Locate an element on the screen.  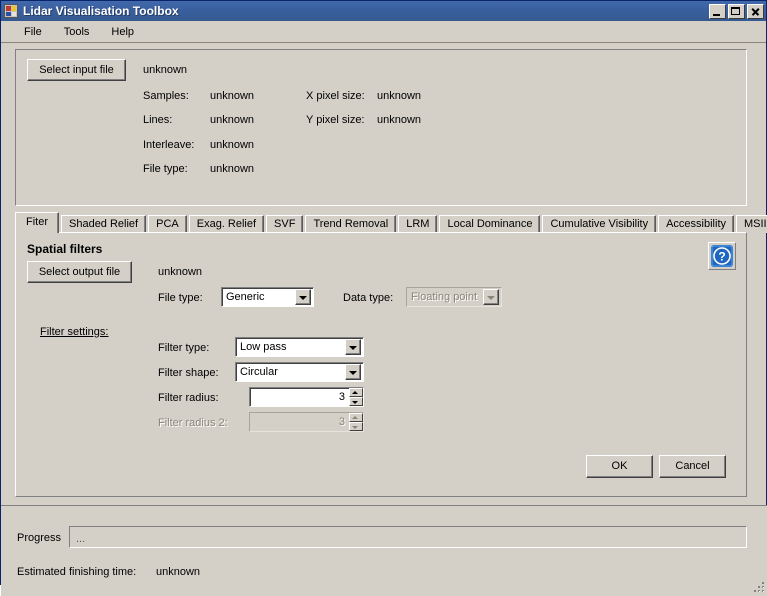
app-window-icon is located at coordinates (11, 11).